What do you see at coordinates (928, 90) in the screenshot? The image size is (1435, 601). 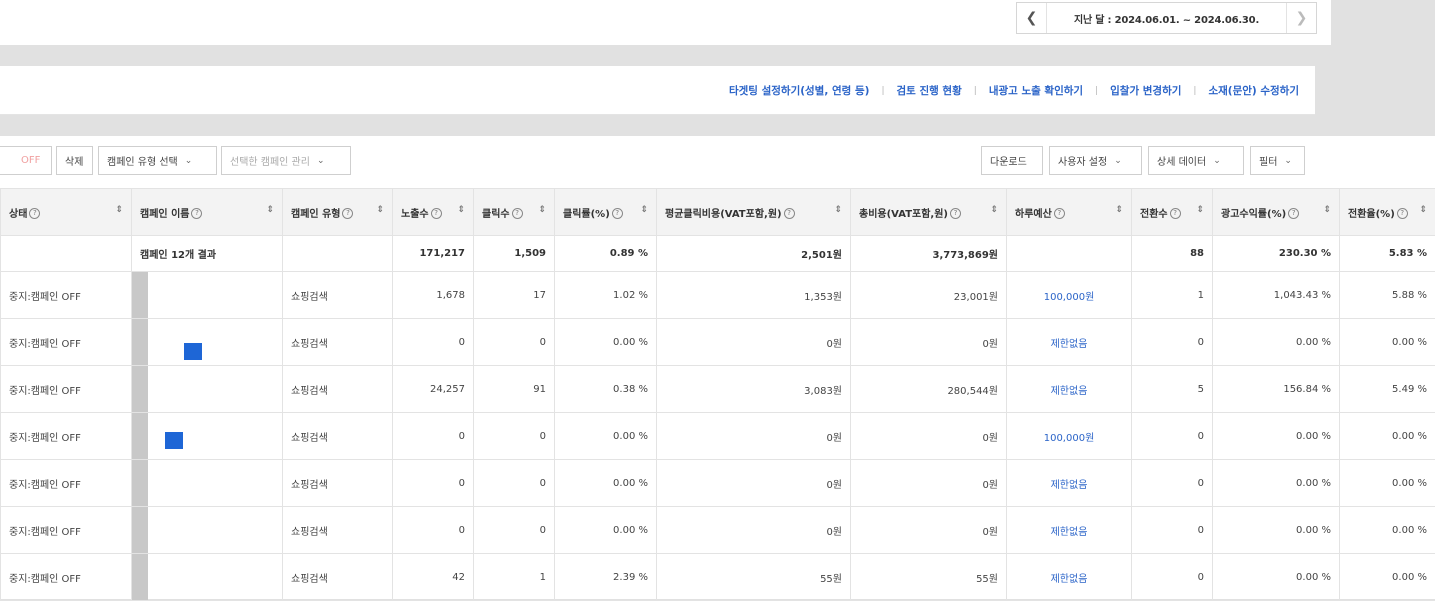 I see `review-status-link: 검토 진행 현황` at bounding box center [928, 90].